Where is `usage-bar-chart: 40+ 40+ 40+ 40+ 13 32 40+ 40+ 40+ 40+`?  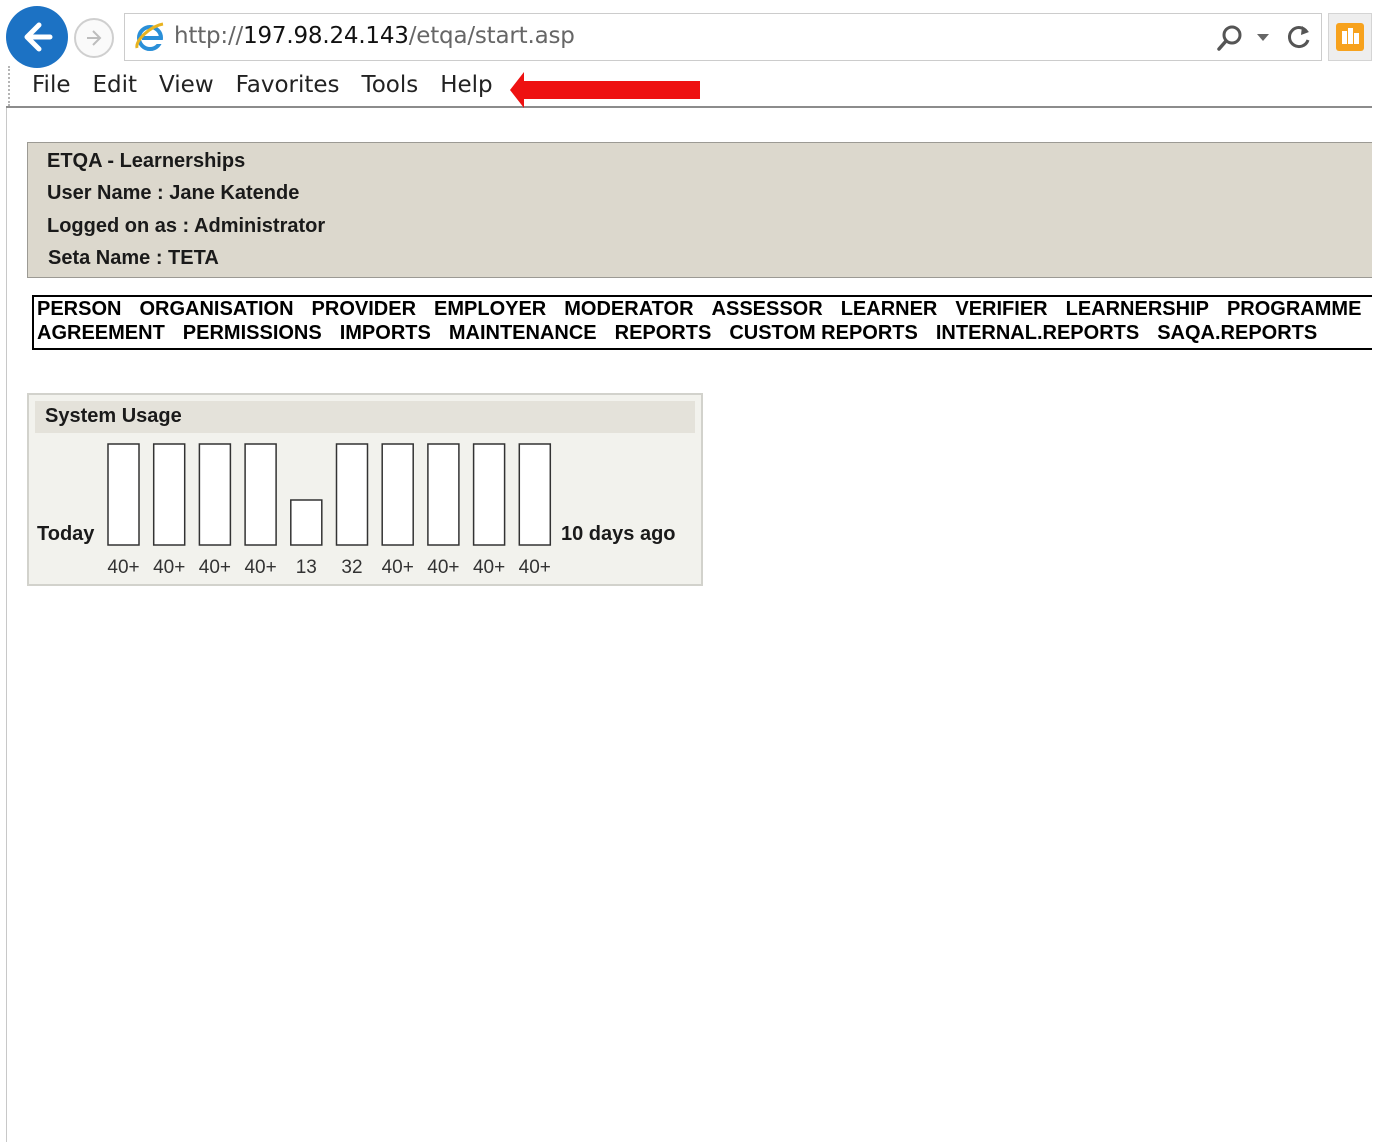 usage-bar-chart: 40+ 40+ 40+ 40+ 13 32 40+ 40+ 40+ 40+ is located at coordinates (329, 510).